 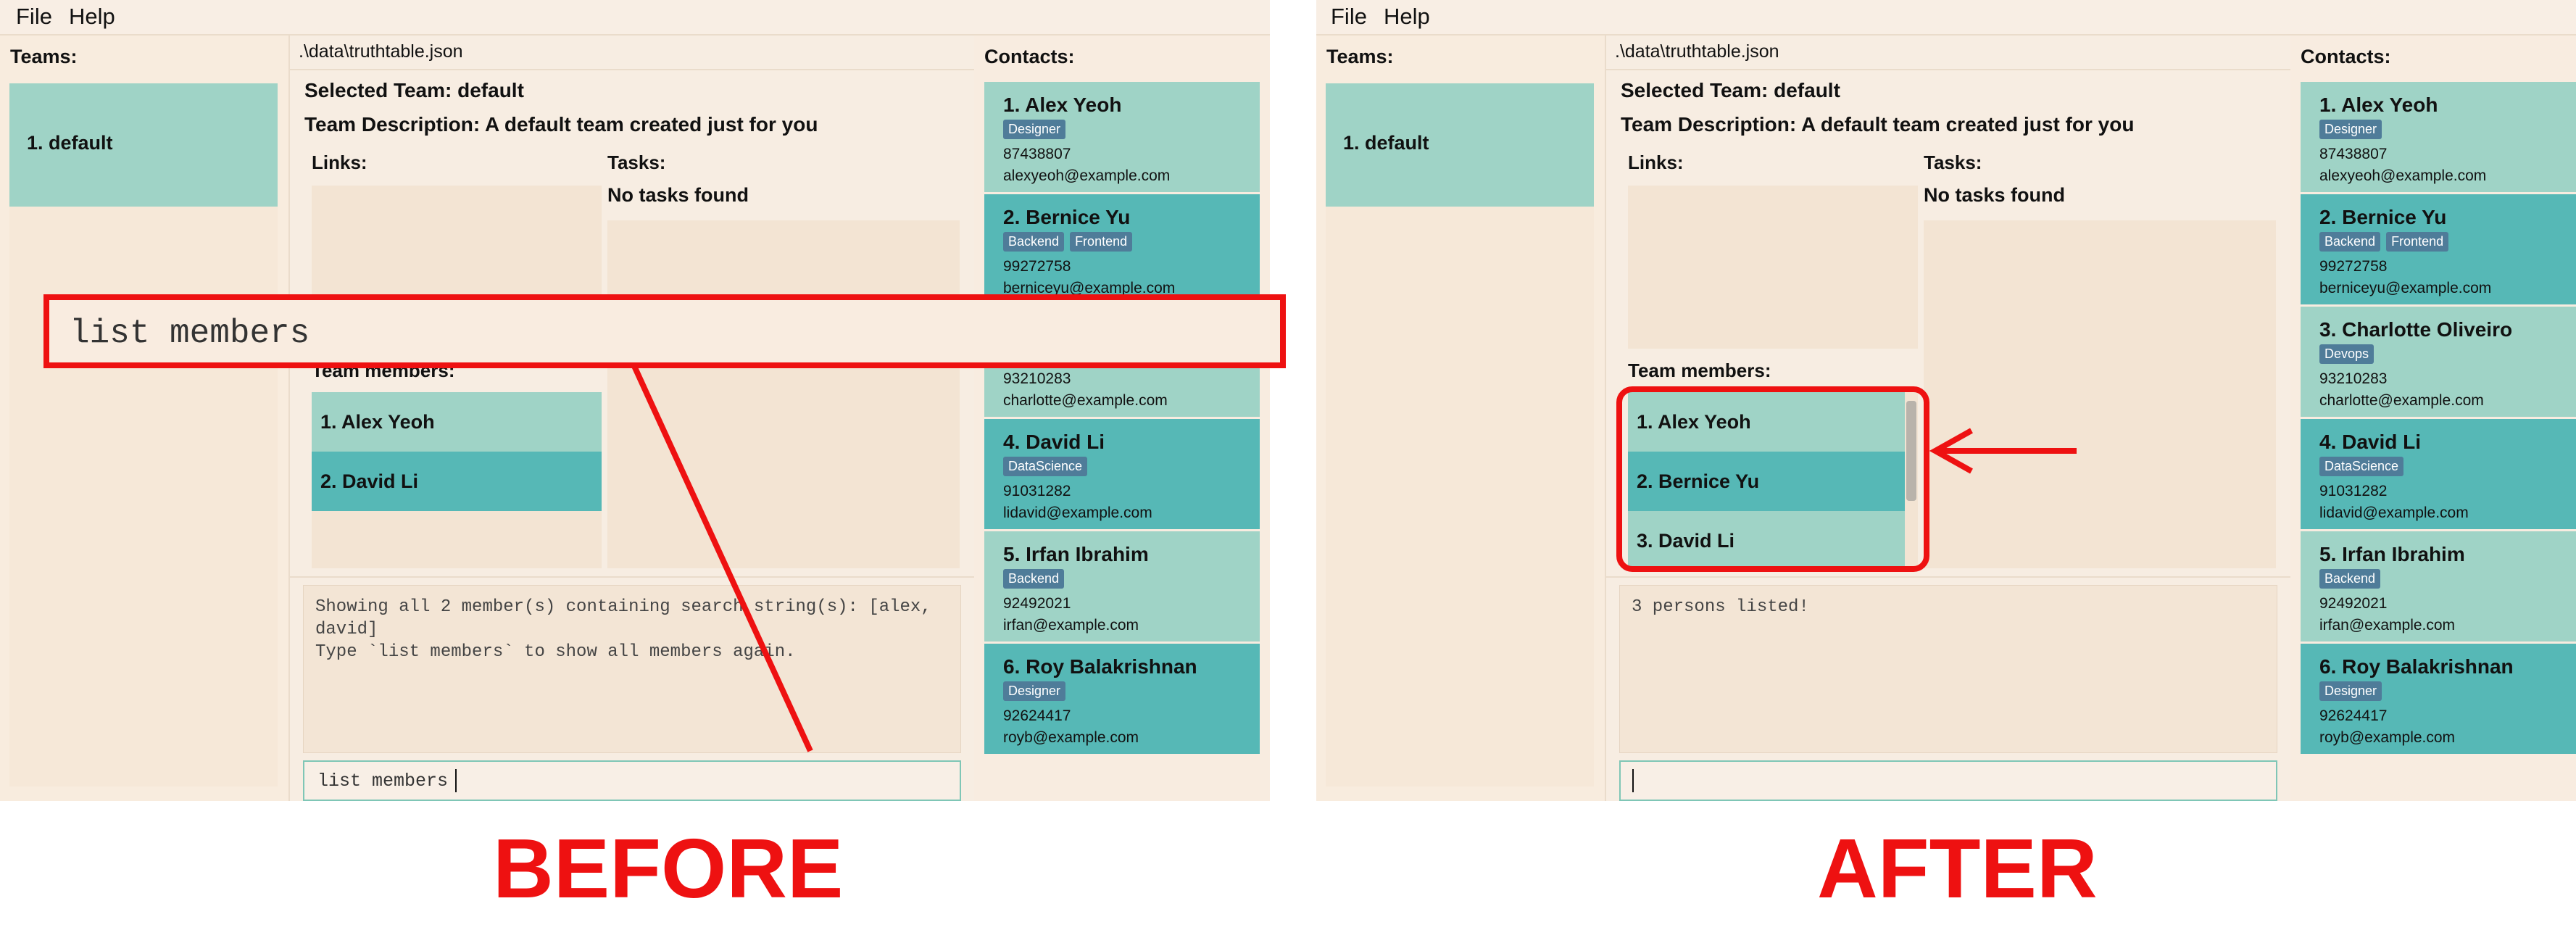 I want to click on command-input, so click(x=1948, y=780).